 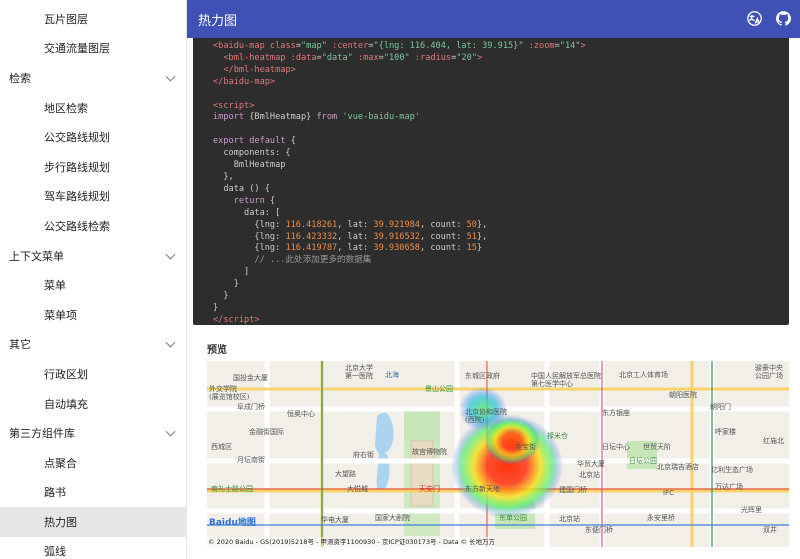 What do you see at coordinates (93, 493) in the screenshot?
I see `sidebar-item: 路书` at bounding box center [93, 493].